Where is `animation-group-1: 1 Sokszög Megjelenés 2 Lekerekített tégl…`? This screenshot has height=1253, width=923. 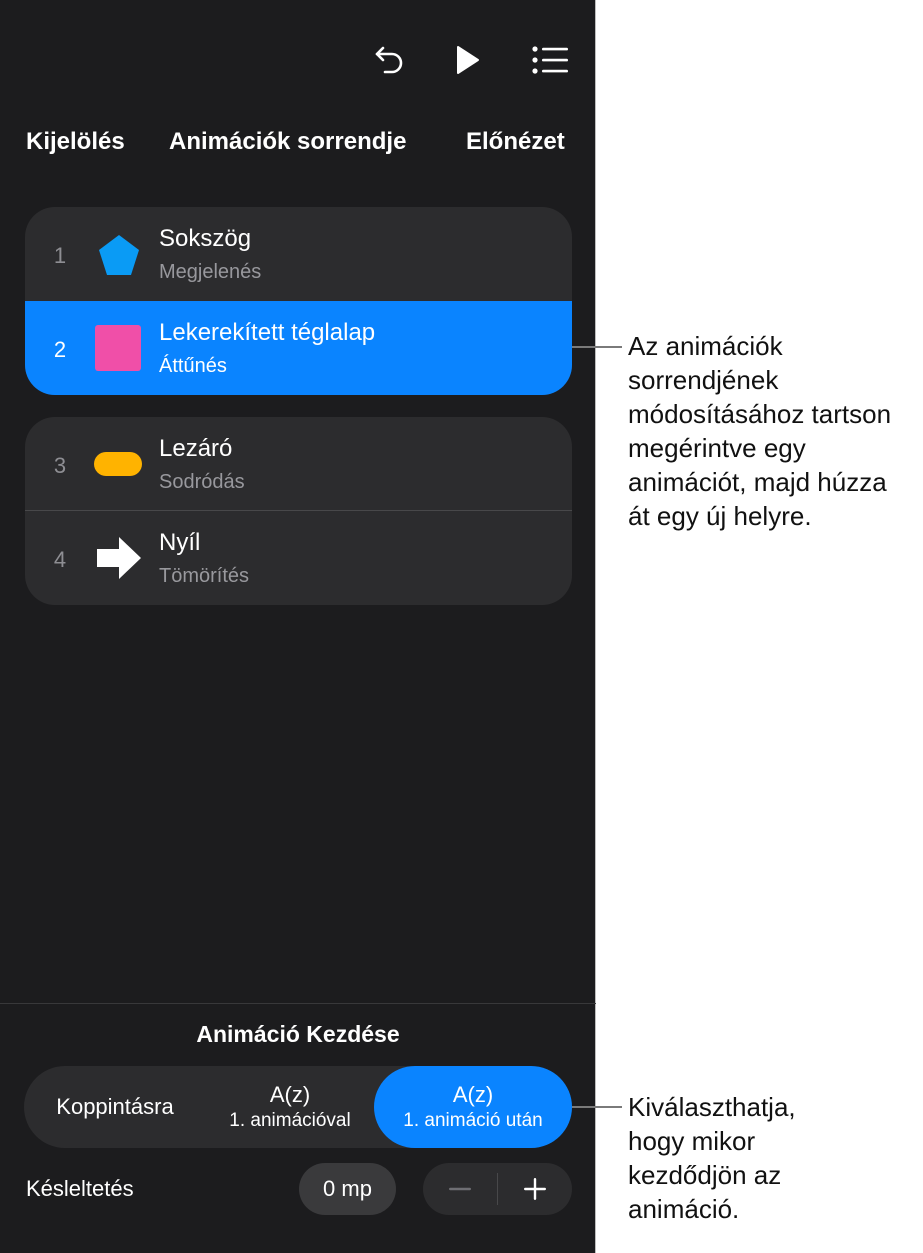
animation-group-1: 1 Sokszög Megjelenés 2 Lekerekített tégl… is located at coordinates (298, 301).